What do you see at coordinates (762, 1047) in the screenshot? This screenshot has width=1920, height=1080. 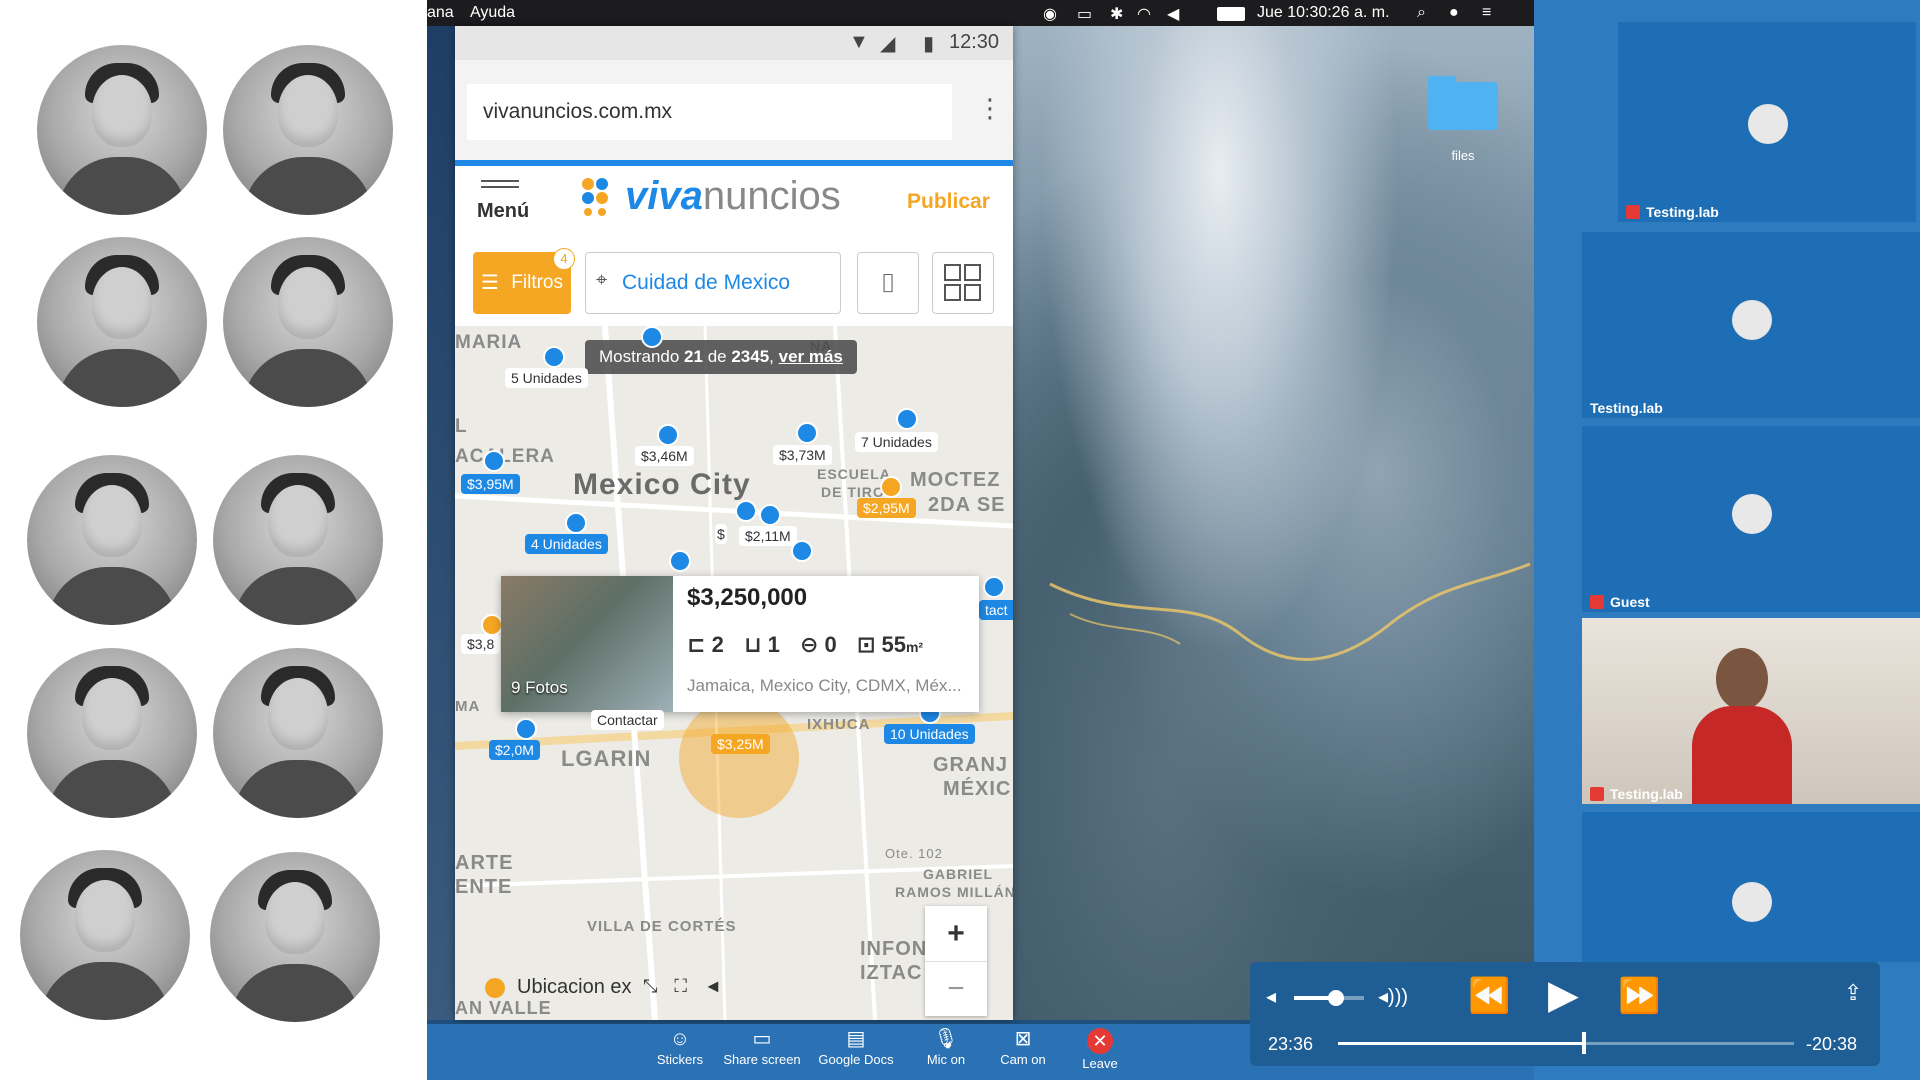 I see `share-screen-button: ▭ Share screen` at bounding box center [762, 1047].